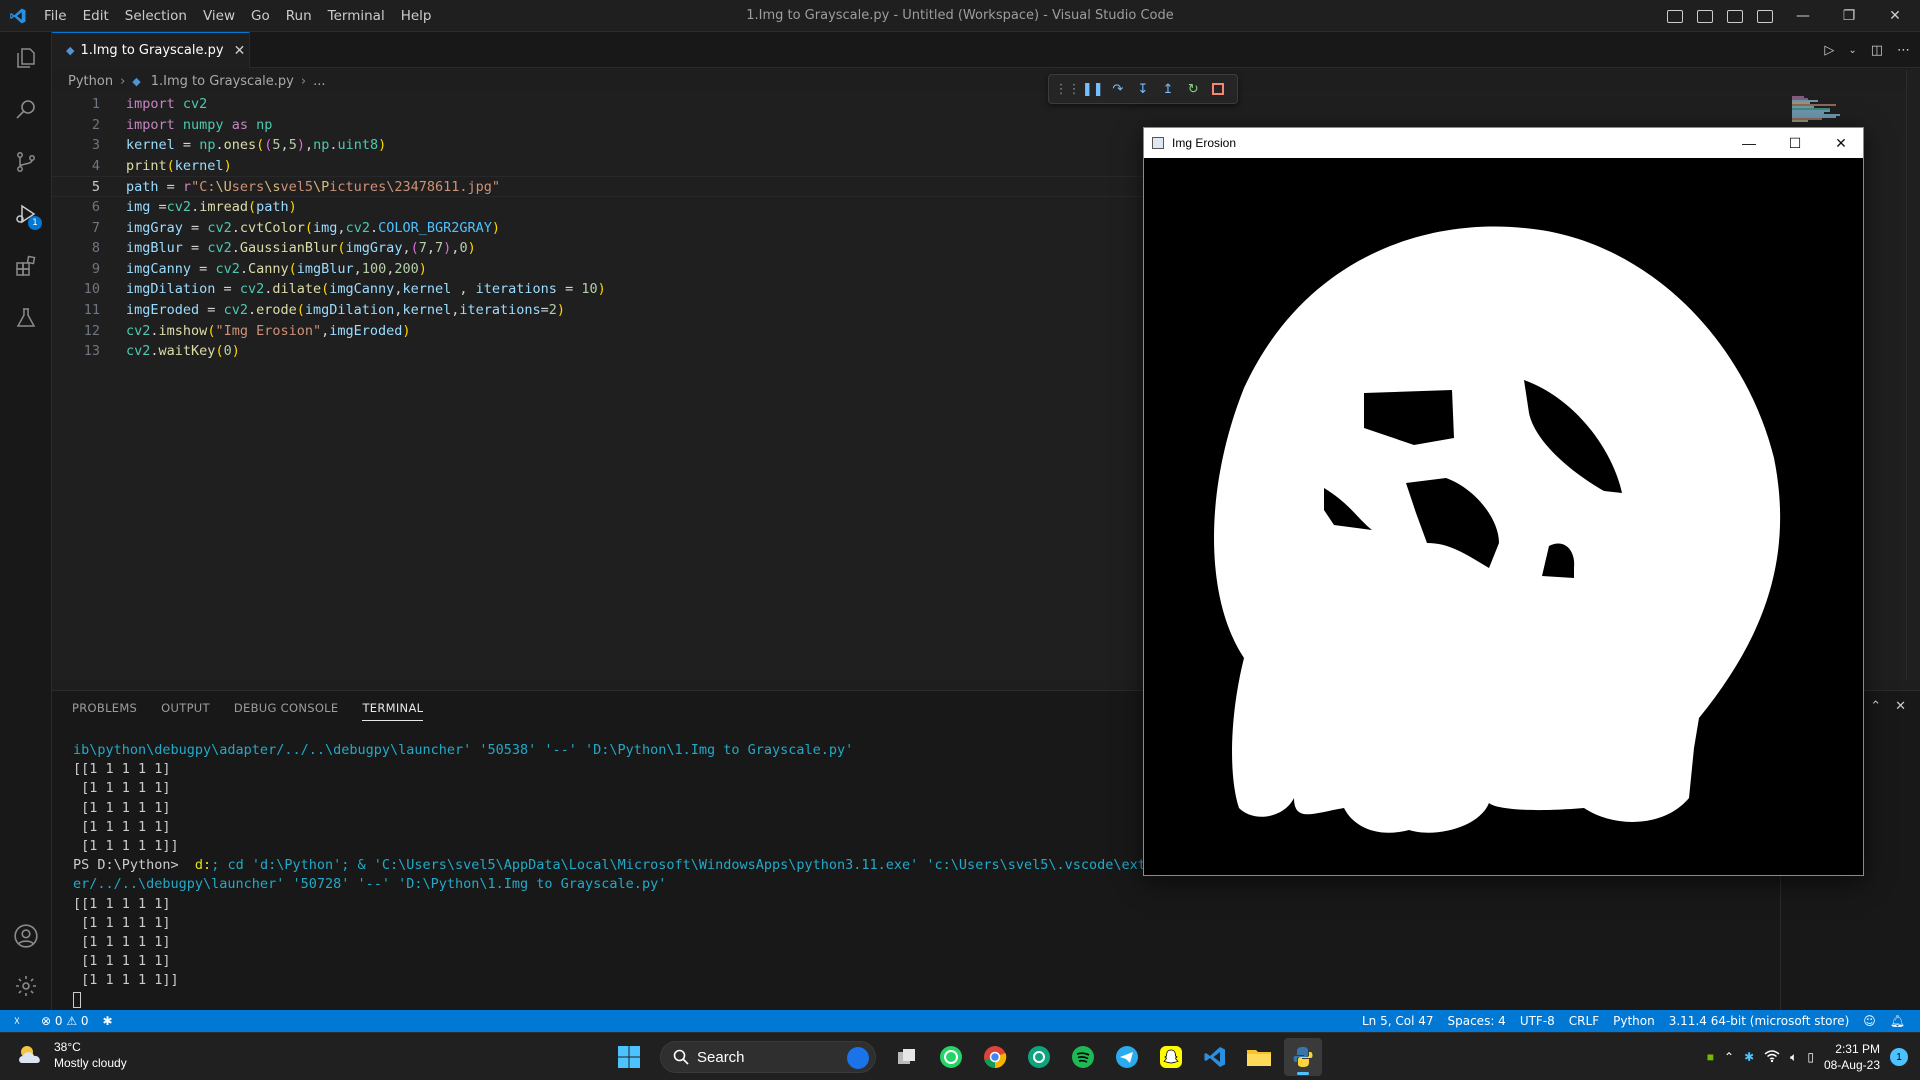 The width and height of the screenshot is (1920, 1080). I want to click on breadcrumb-file: 1.Img to Grayscale.py, so click(222, 81).